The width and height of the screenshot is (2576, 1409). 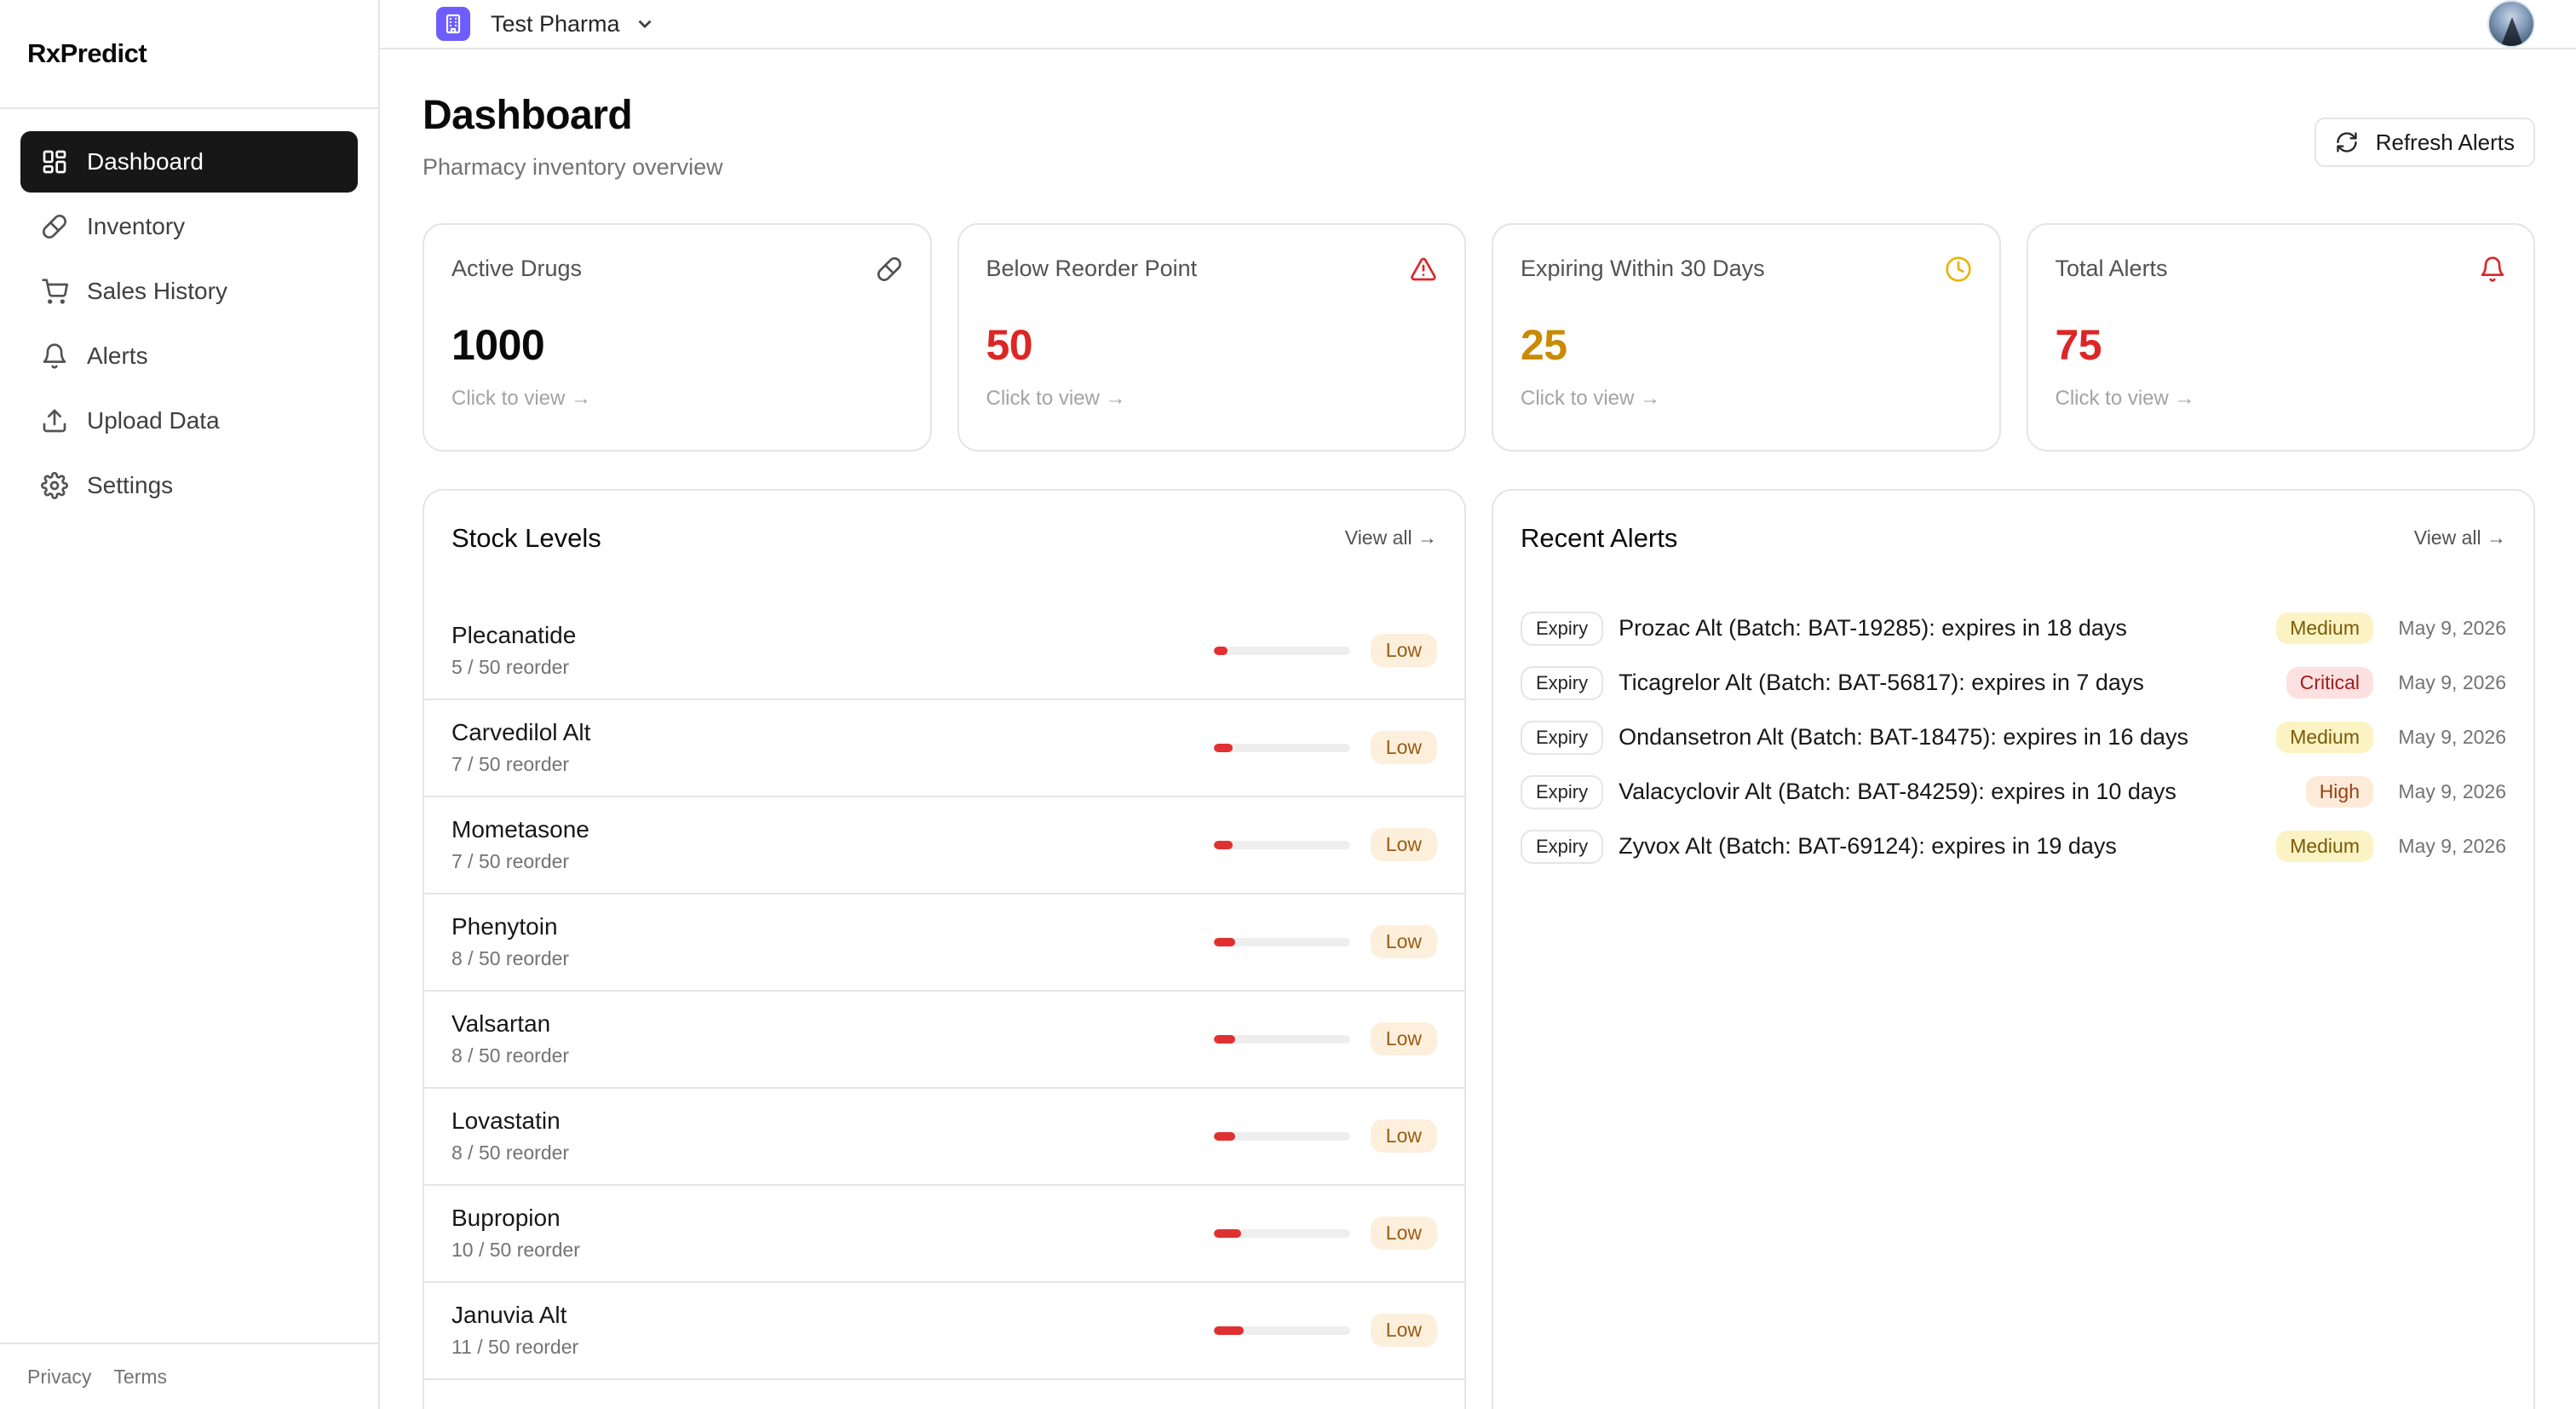 What do you see at coordinates (510, 1136) in the screenshot?
I see `stock-info: Lovastatin 8 / 50 reorder` at bounding box center [510, 1136].